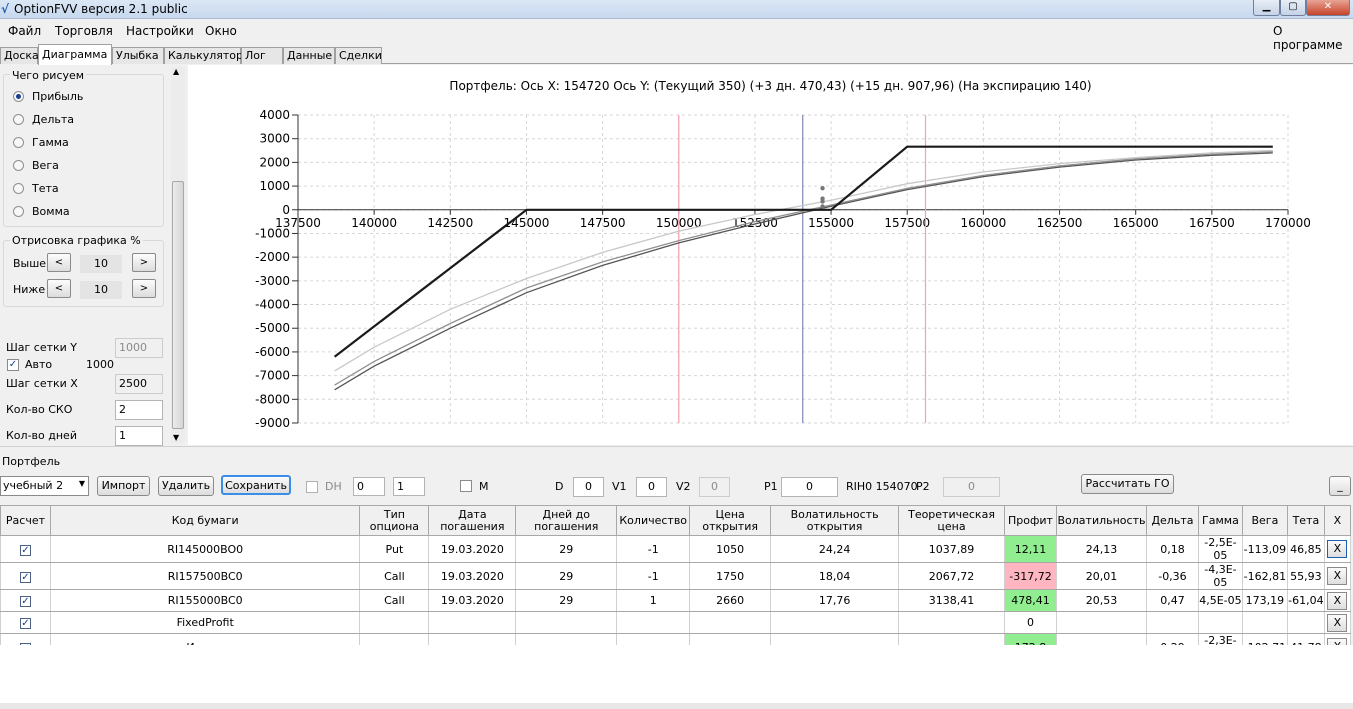 This screenshot has width=1353, height=709. What do you see at coordinates (1266, 8) in the screenshot?
I see `minimize-button: ▁` at bounding box center [1266, 8].